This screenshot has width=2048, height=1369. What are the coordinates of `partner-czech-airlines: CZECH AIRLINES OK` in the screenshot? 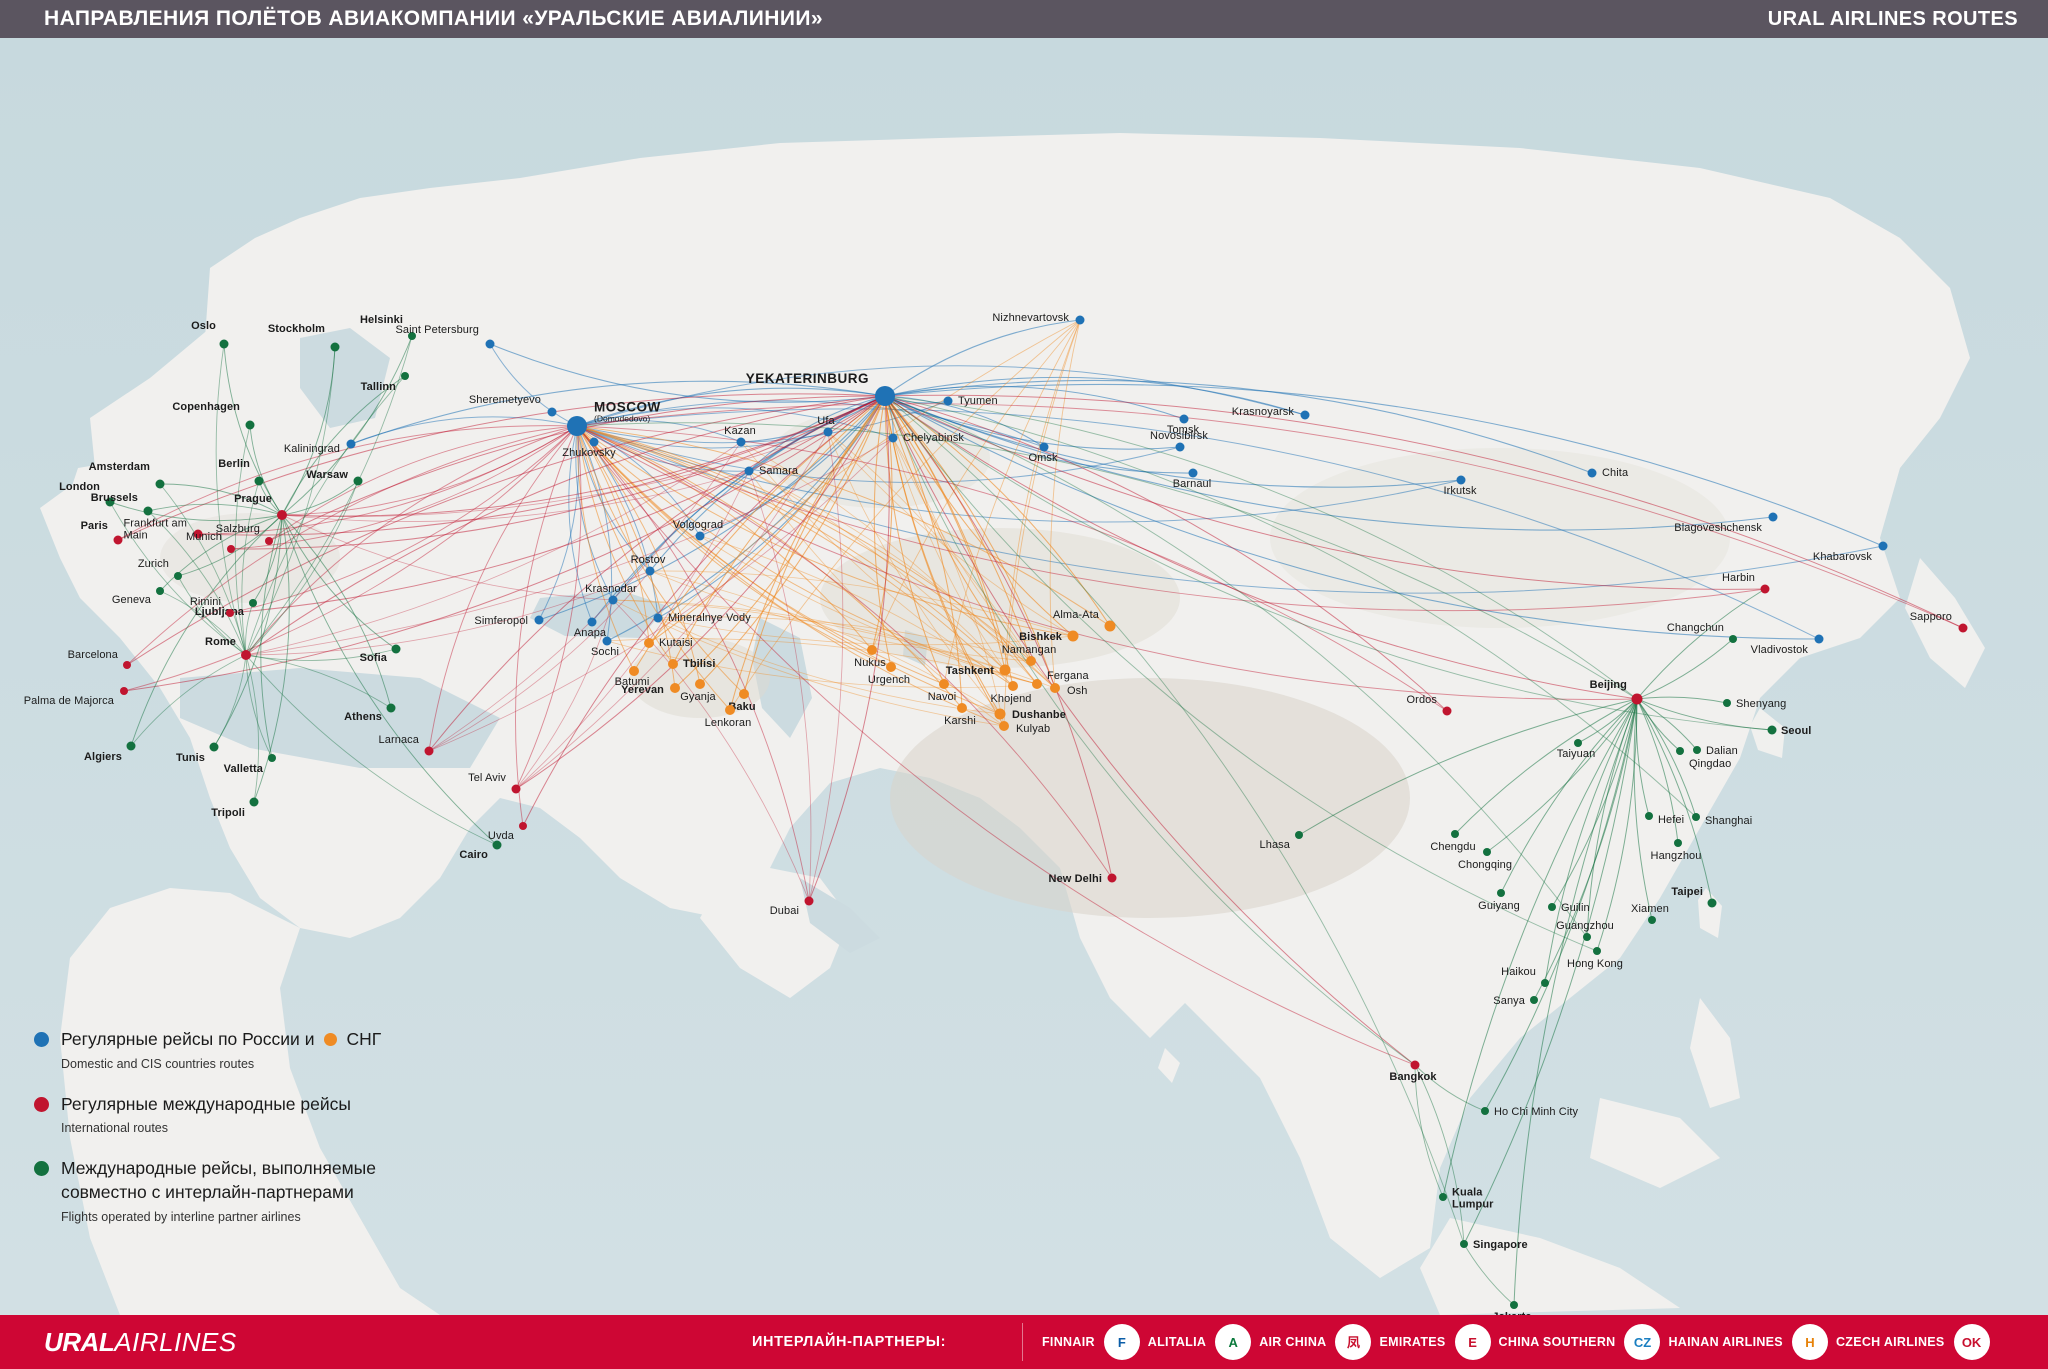 It's located at (1913, 1342).